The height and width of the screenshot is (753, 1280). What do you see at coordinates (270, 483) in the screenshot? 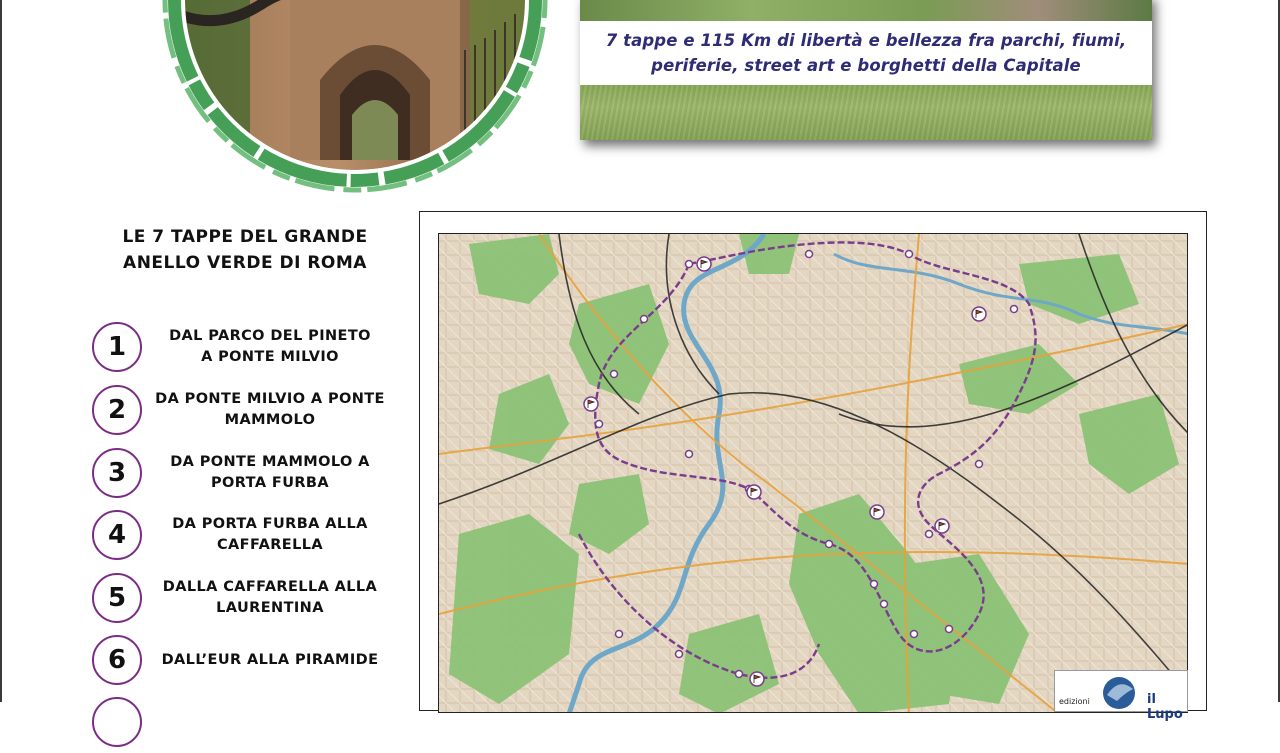
I see `stage-label-line-2: PORTA FURBA` at bounding box center [270, 483].